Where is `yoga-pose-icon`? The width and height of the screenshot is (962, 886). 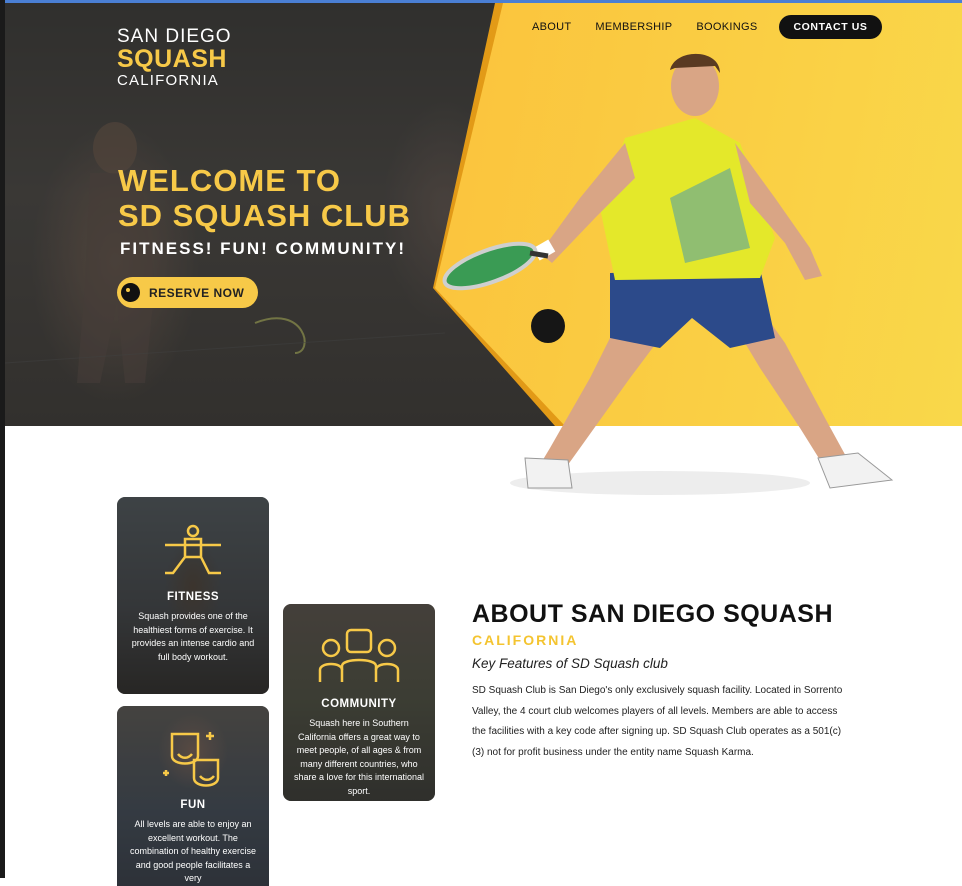
yoga-pose-icon is located at coordinates (193, 549).